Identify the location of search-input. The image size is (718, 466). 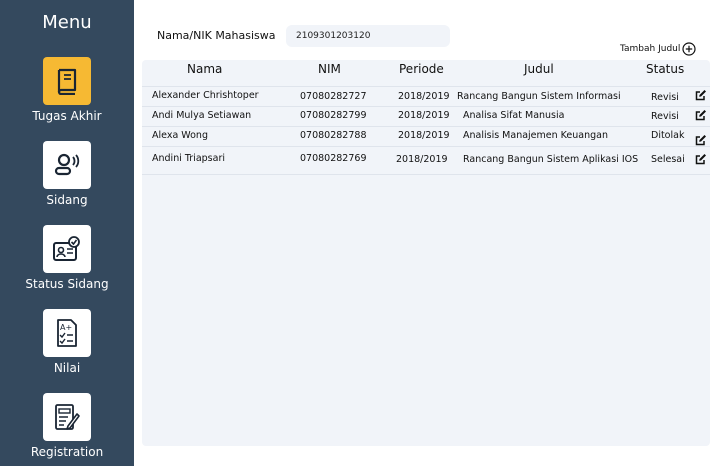
(368, 36).